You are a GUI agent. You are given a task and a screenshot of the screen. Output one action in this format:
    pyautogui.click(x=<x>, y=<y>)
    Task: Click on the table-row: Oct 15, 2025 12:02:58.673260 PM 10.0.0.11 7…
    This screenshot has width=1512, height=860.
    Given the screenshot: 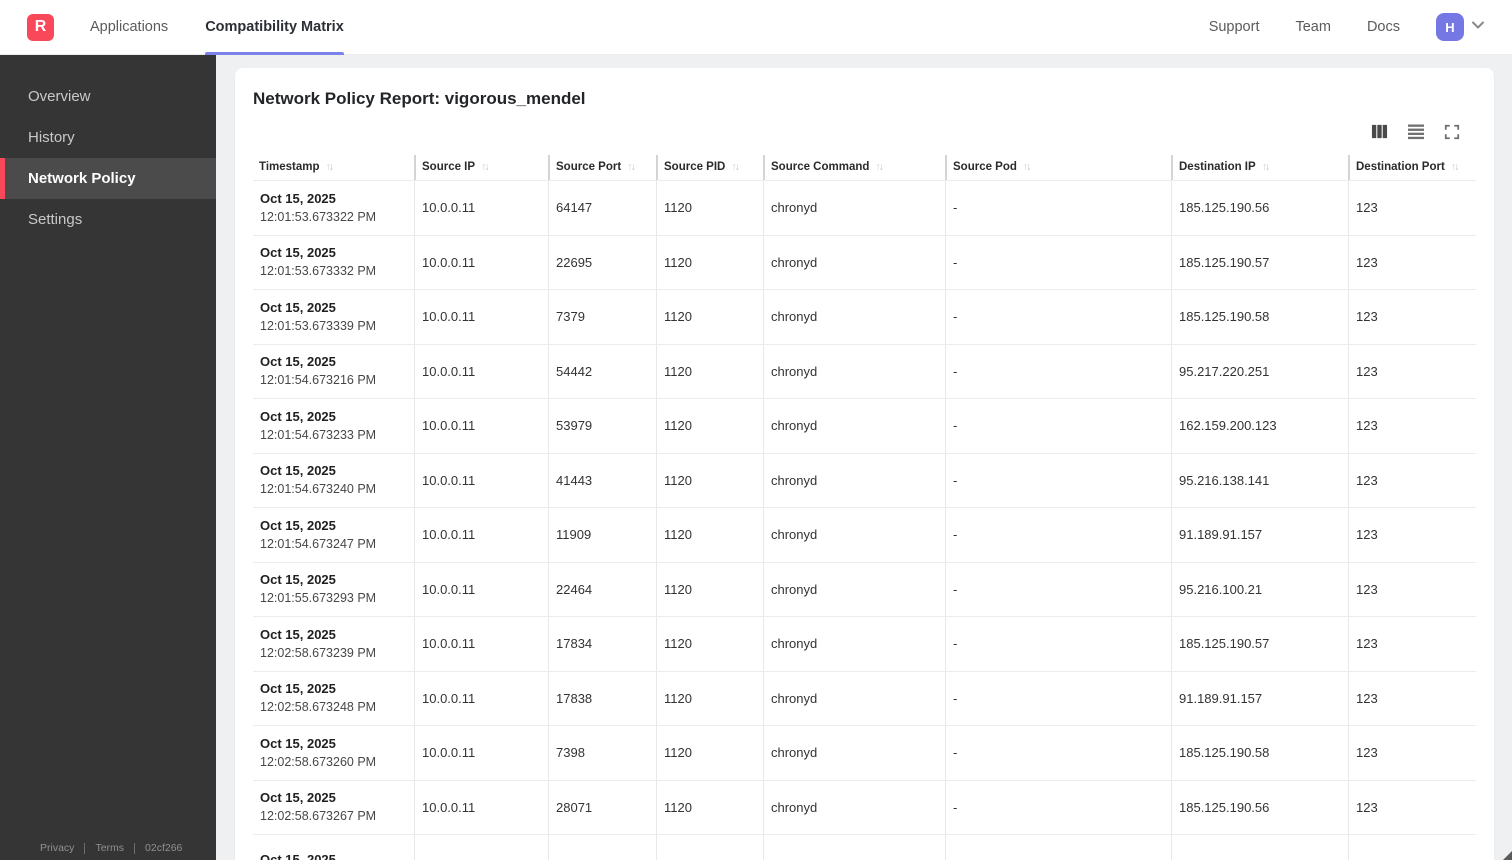 What is the action you would take?
    pyautogui.click(x=864, y=753)
    